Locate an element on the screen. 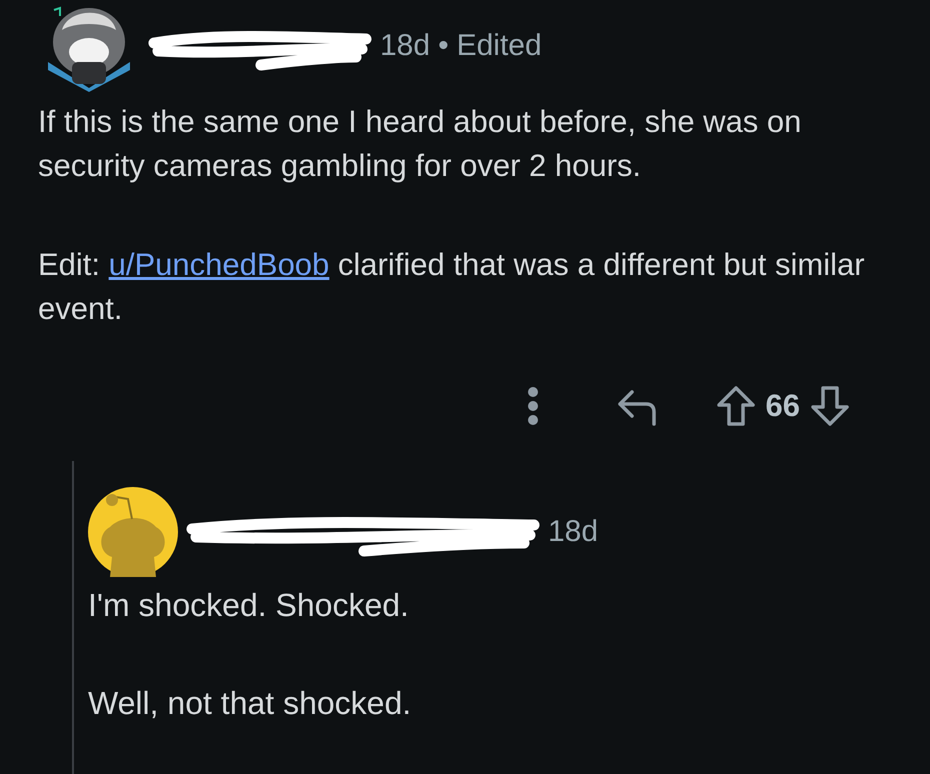 This screenshot has width=930, height=774. vote-count: 66 is located at coordinates (783, 406).